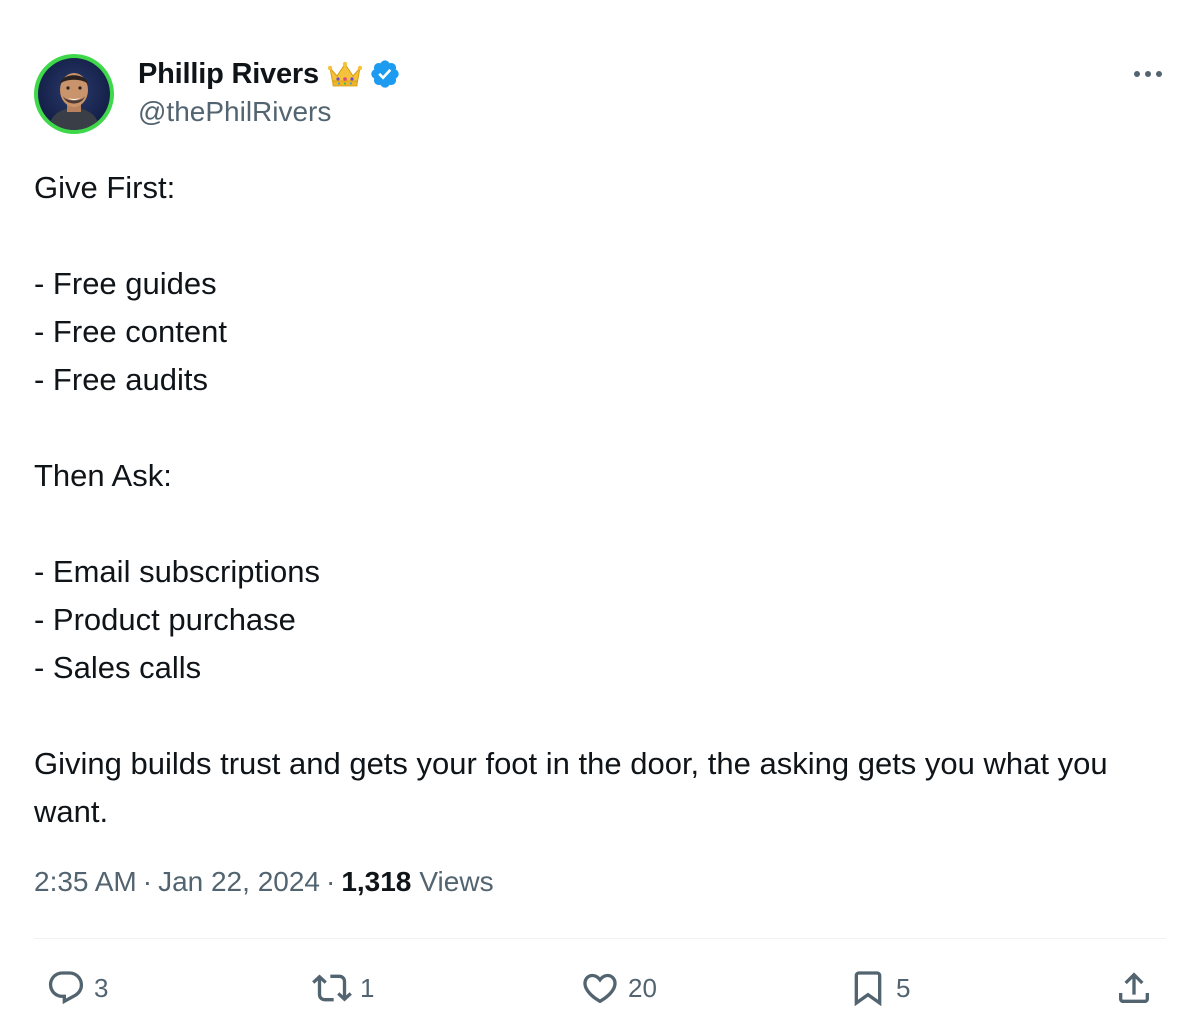 Image resolution: width=1200 pixels, height=1034 pixels. I want to click on reply-count: 3, so click(101, 987).